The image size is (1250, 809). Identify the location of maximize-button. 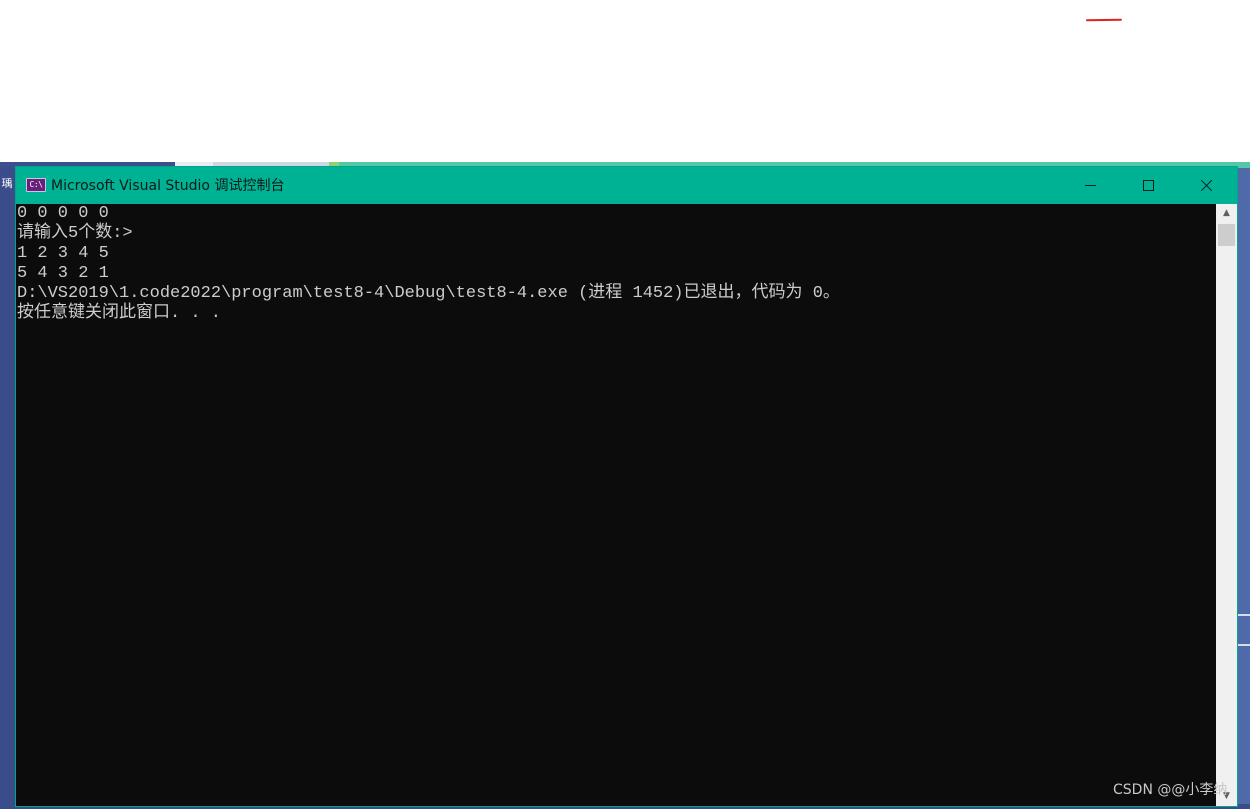
(1148, 185).